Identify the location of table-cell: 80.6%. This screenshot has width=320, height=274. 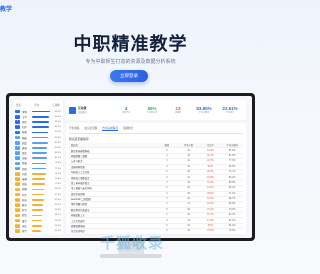
(232, 204).